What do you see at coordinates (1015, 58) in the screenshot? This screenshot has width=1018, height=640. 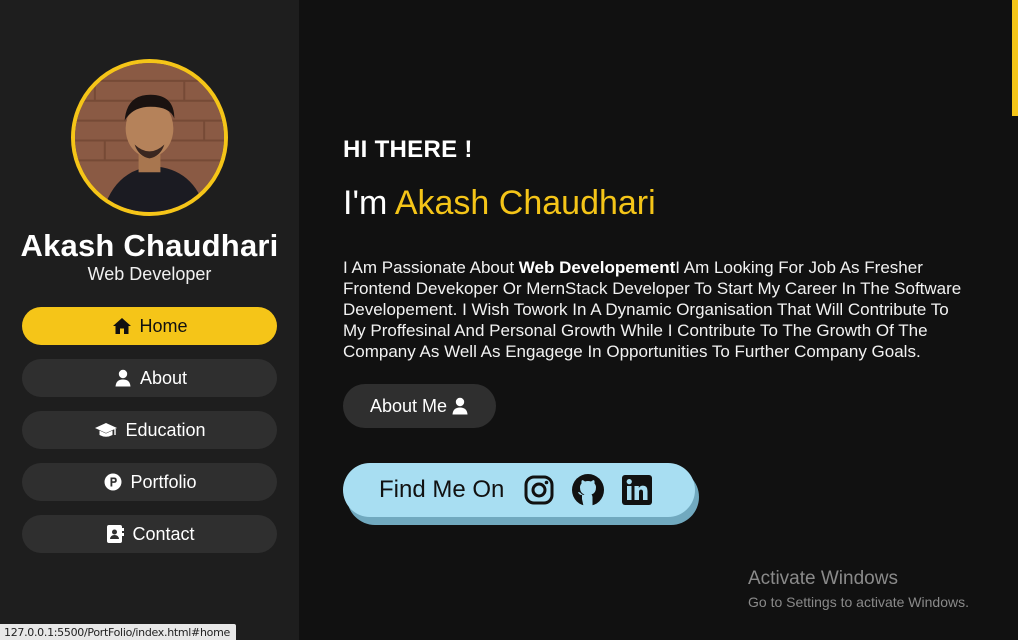 I see `scrollbar-thumb` at bounding box center [1015, 58].